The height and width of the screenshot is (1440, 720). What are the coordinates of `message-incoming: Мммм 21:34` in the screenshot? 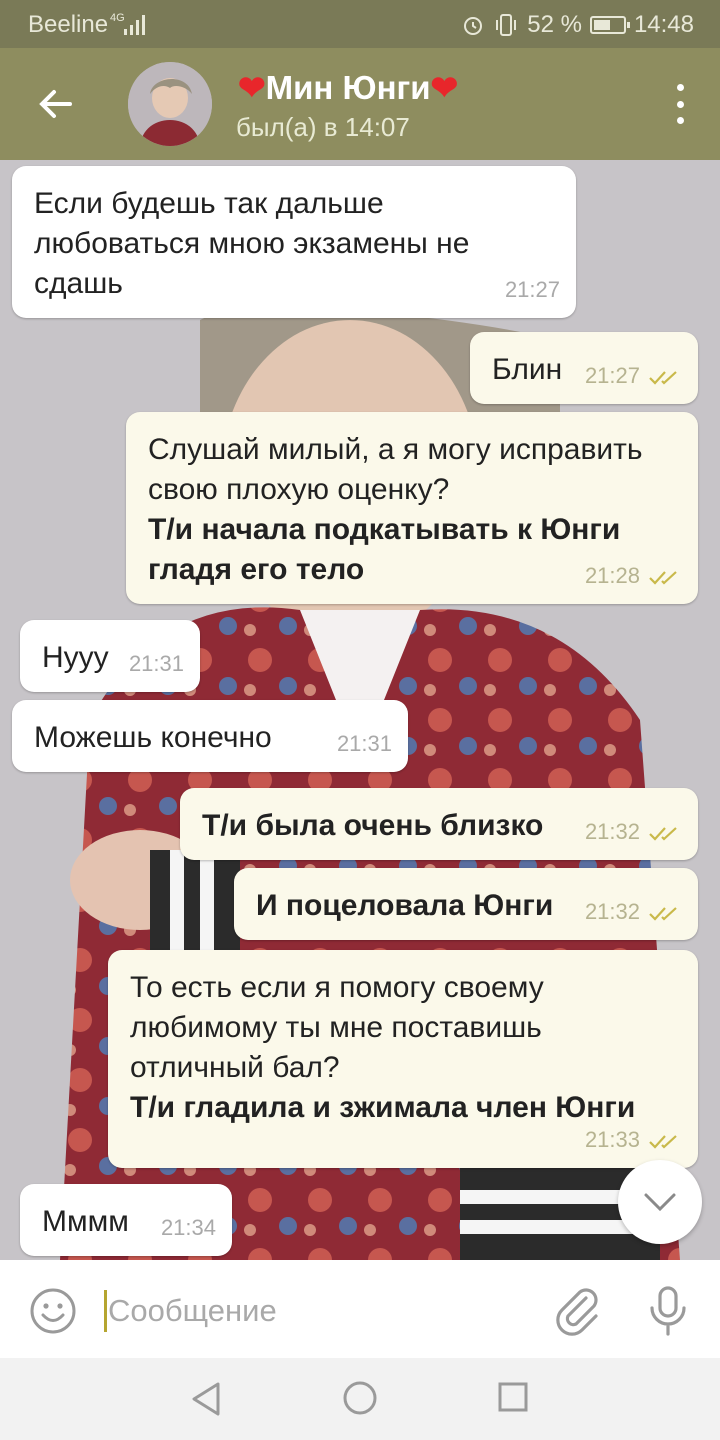 It's located at (126, 1220).